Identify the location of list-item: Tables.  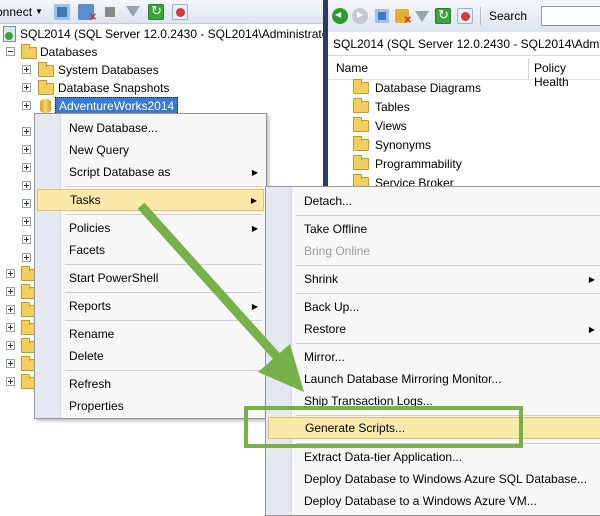
(381, 106).